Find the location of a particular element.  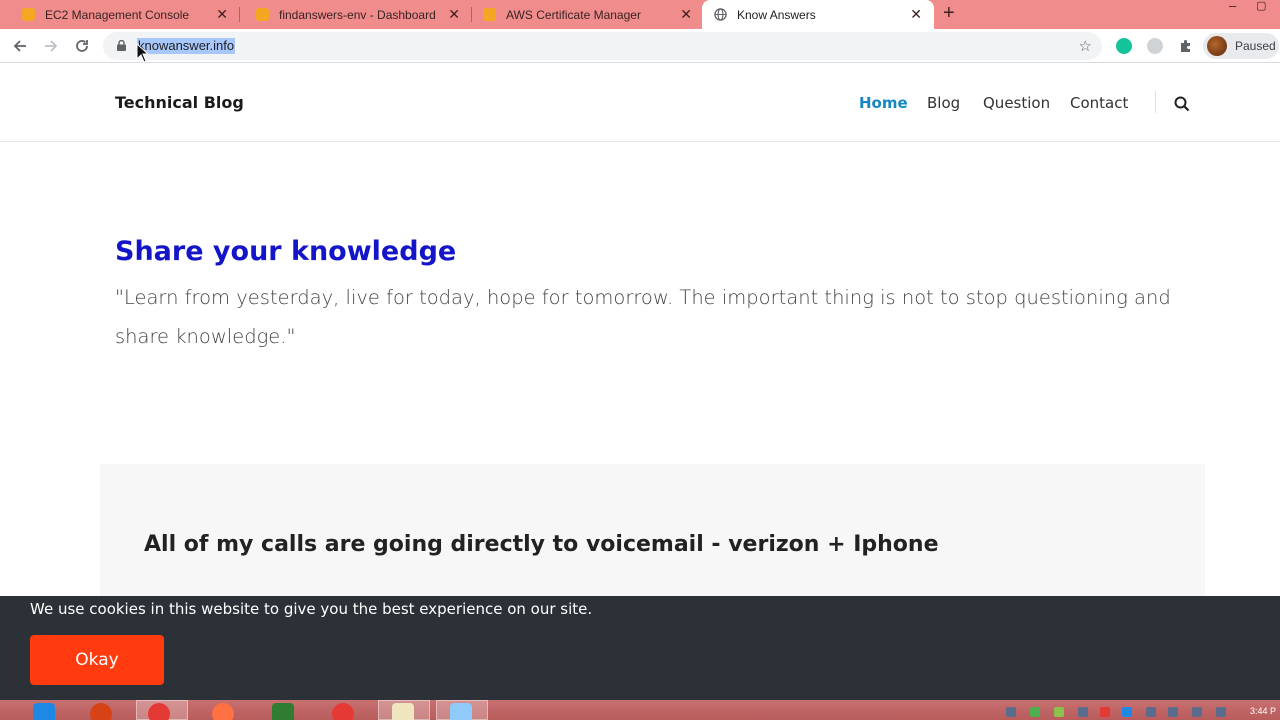

nav-divider is located at coordinates (1155, 102).